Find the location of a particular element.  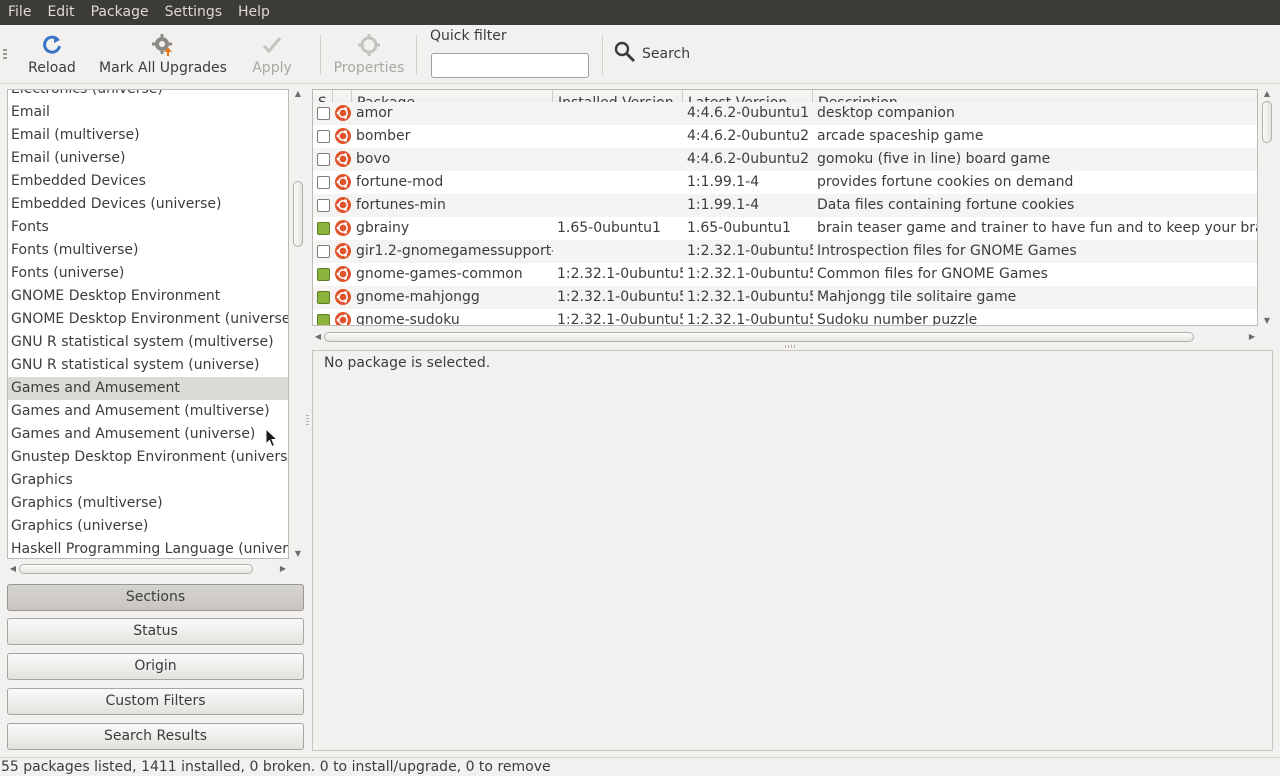

section-item: Fonts (universe) is located at coordinates (148, 273).